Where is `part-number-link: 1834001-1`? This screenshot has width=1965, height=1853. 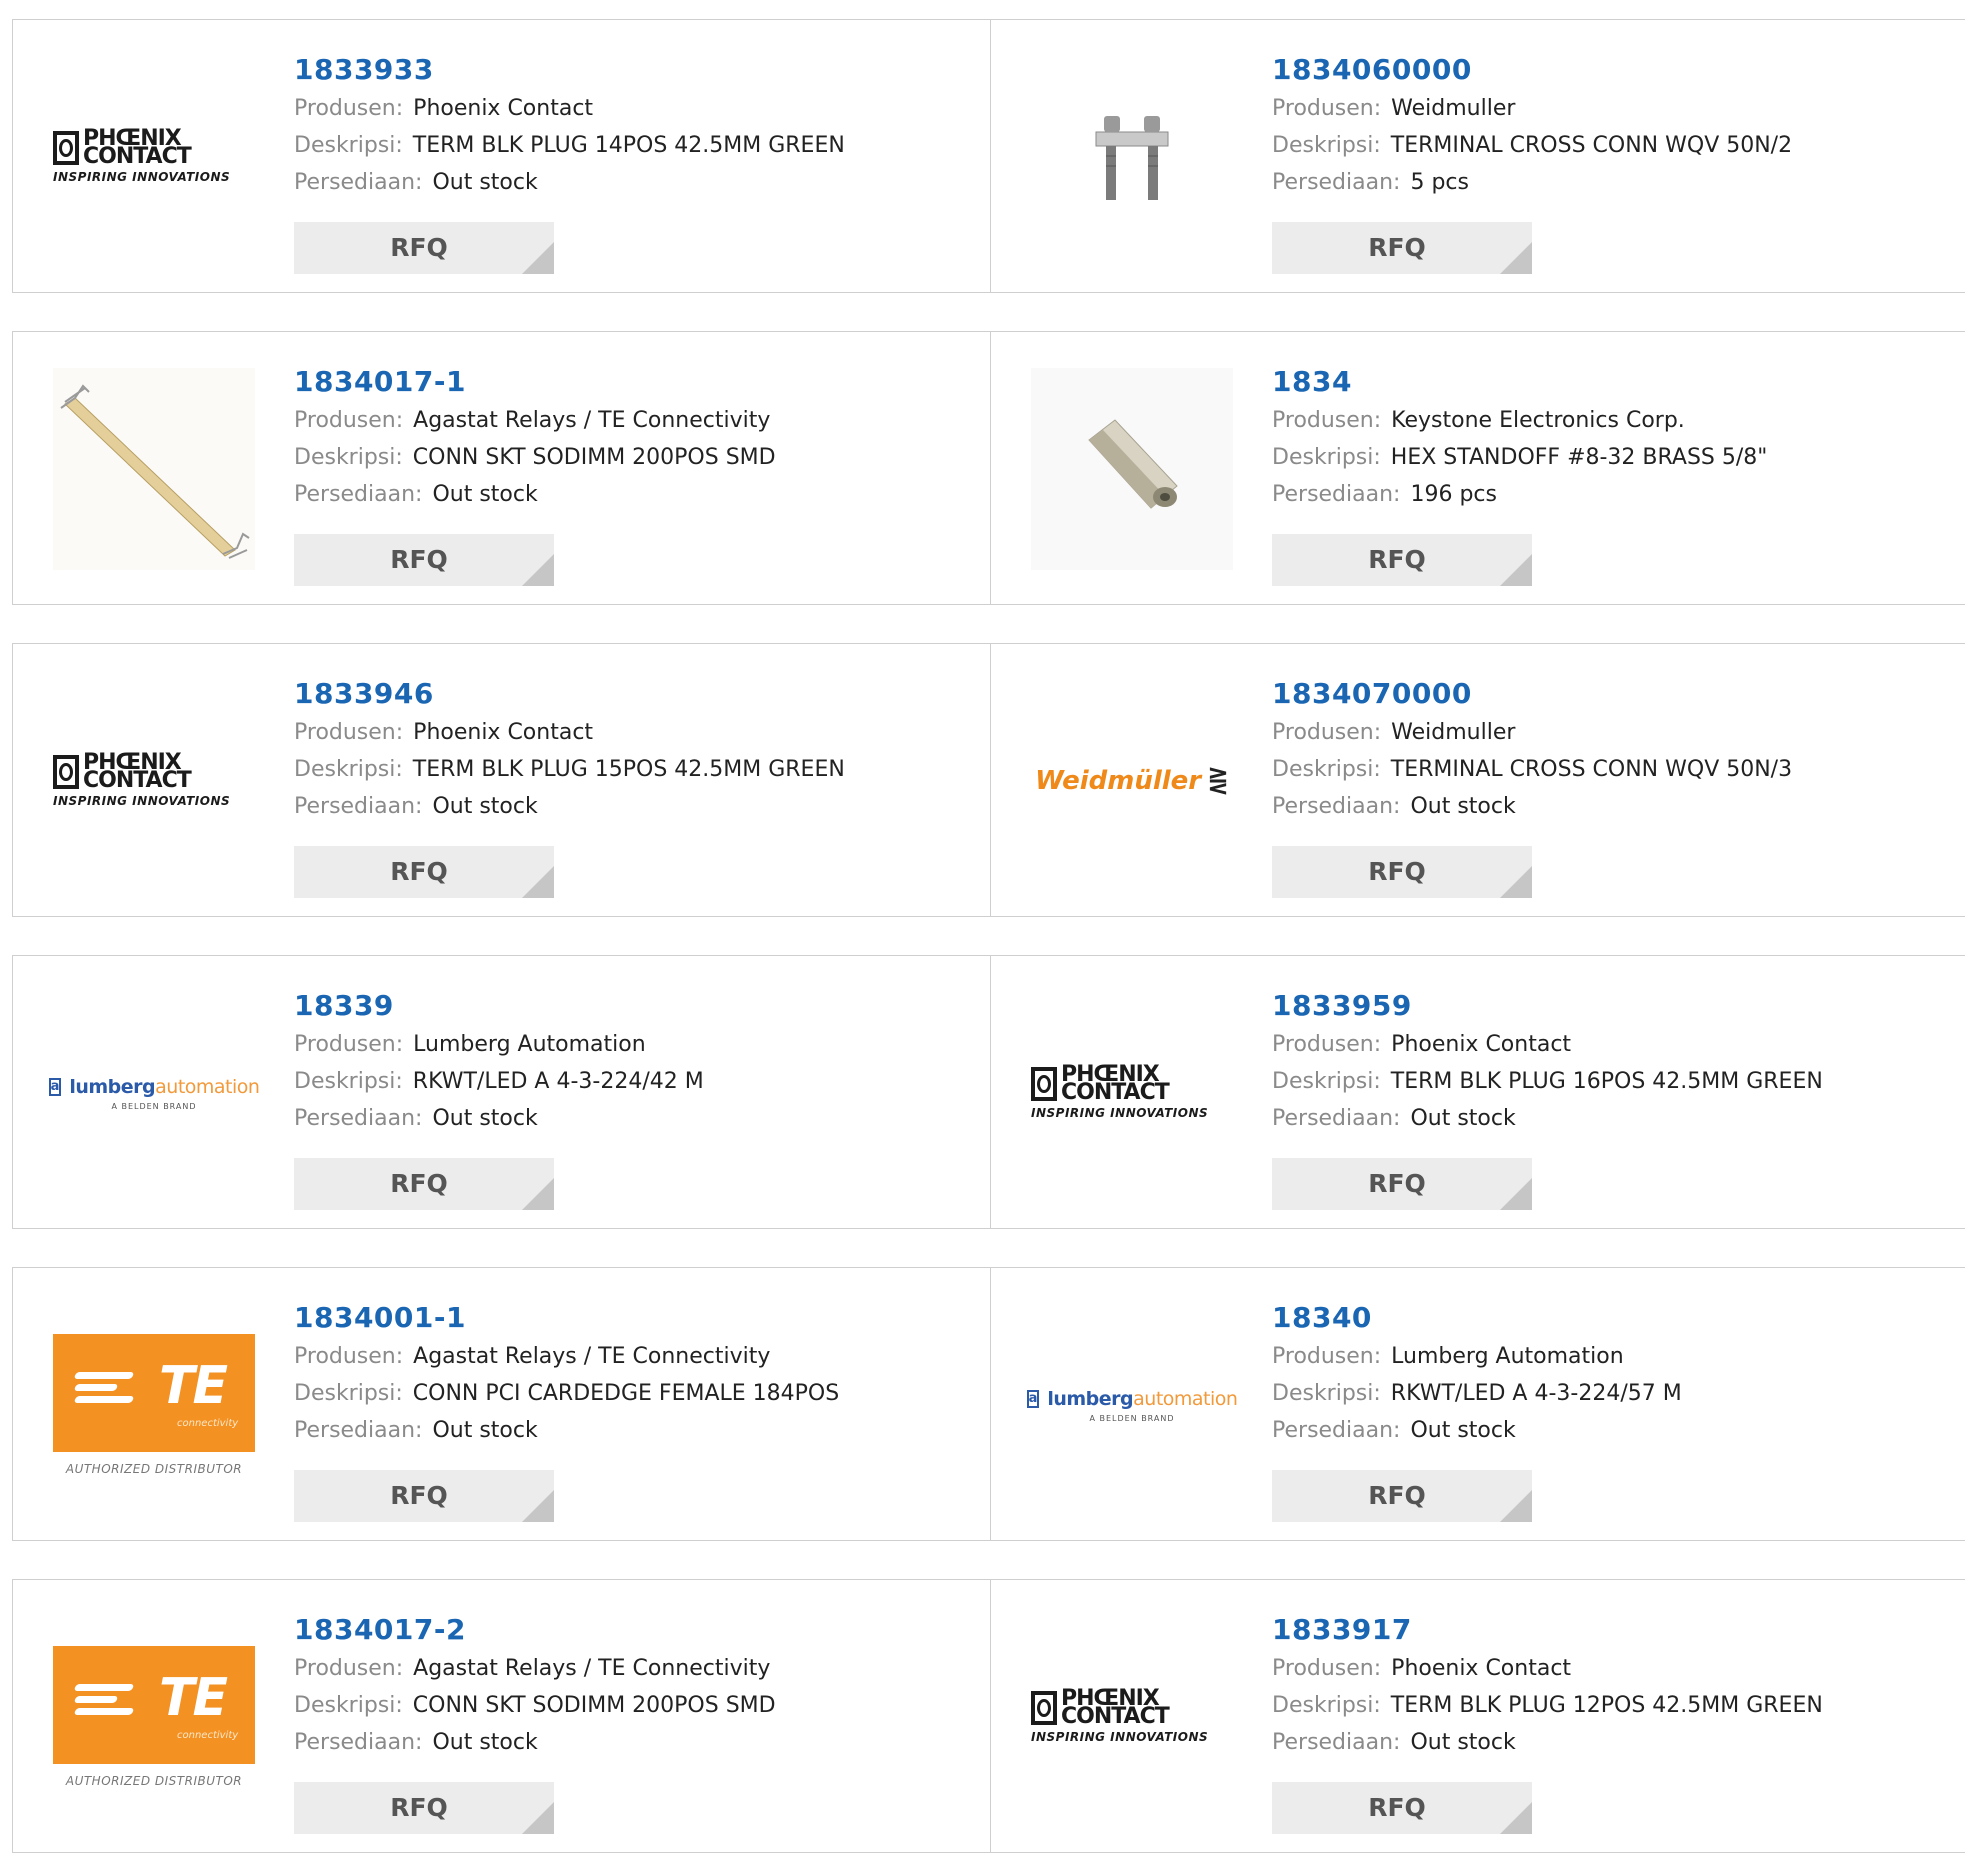
part-number-link: 1834001-1 is located at coordinates (624, 1318).